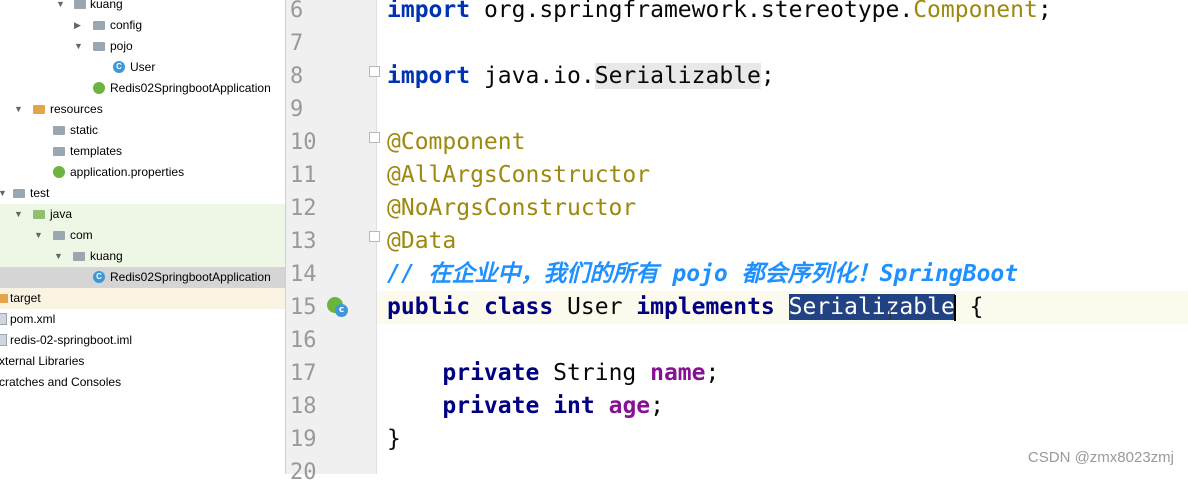 The width and height of the screenshot is (1188, 489). What do you see at coordinates (142, 130) in the screenshot?
I see `tree-item-static: static` at bounding box center [142, 130].